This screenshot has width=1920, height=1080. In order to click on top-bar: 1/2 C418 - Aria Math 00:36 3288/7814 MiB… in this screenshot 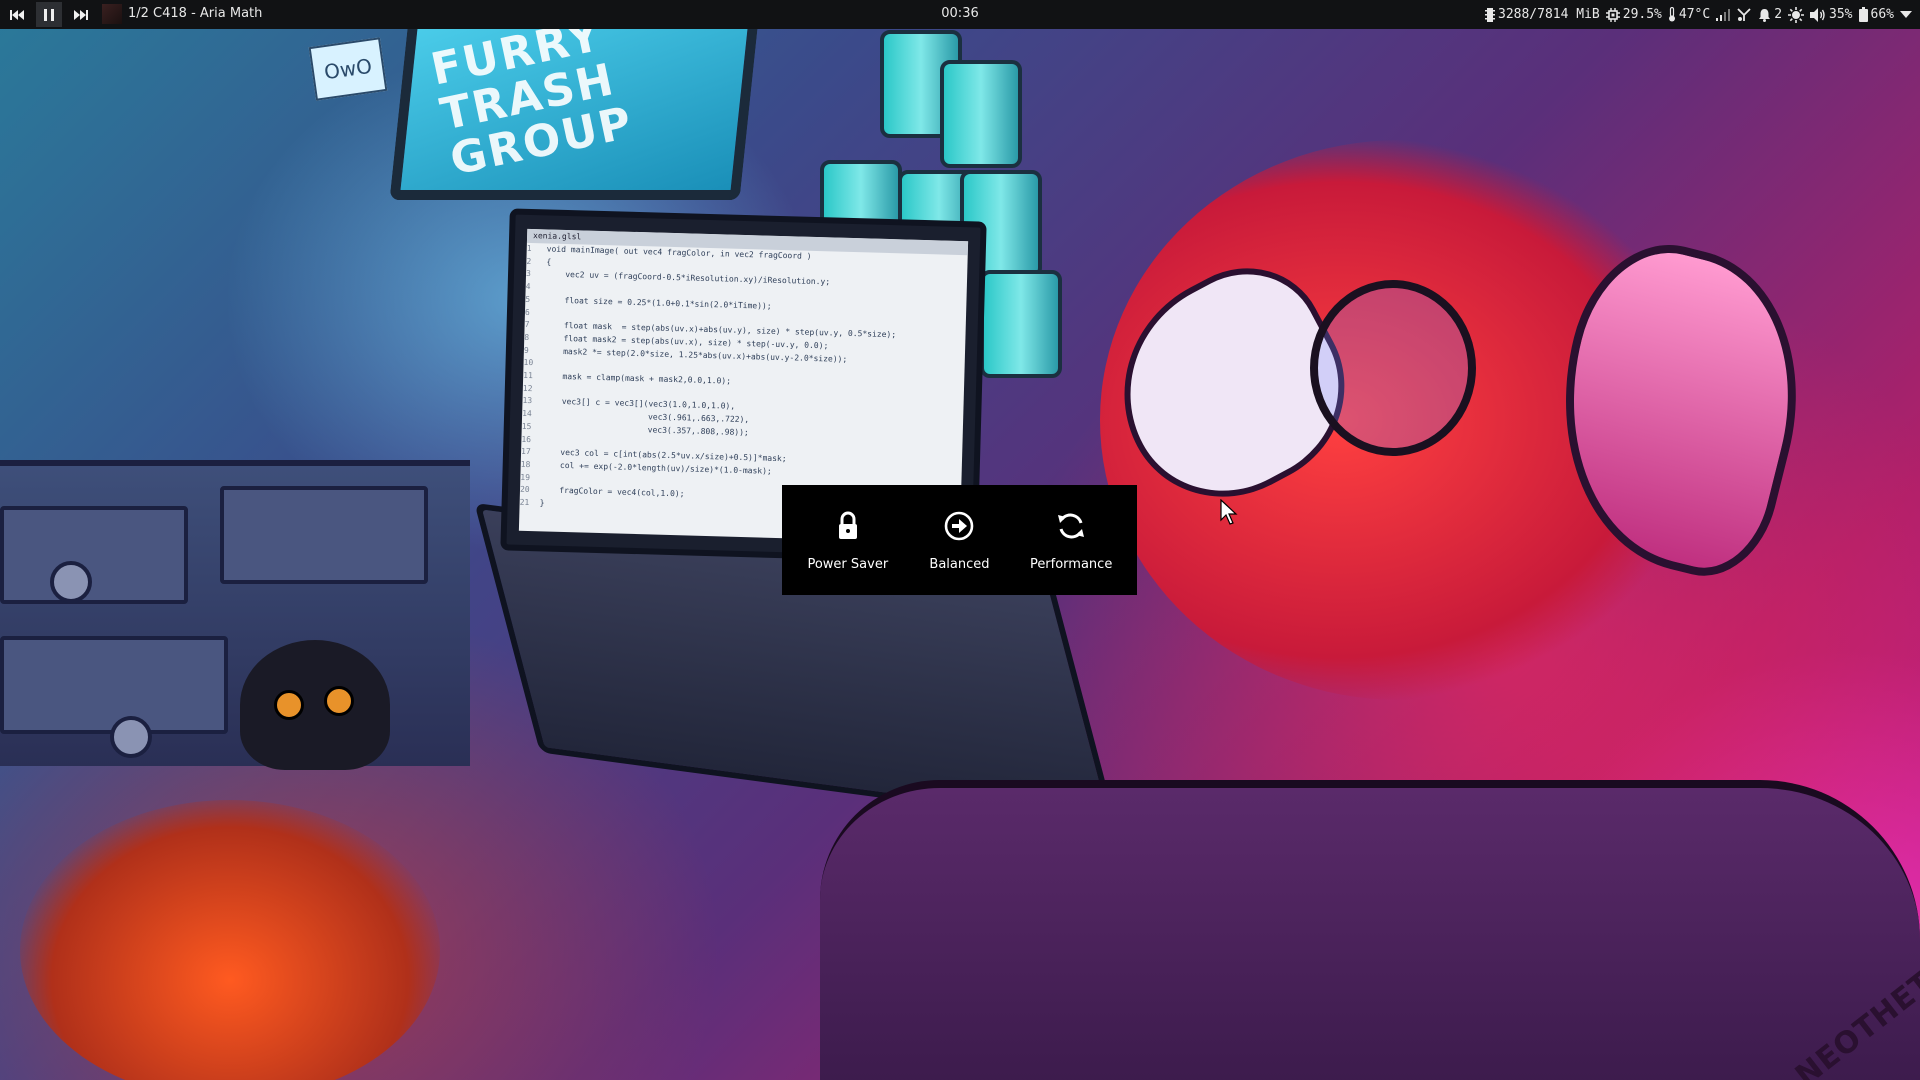, I will do `click(960, 14)`.